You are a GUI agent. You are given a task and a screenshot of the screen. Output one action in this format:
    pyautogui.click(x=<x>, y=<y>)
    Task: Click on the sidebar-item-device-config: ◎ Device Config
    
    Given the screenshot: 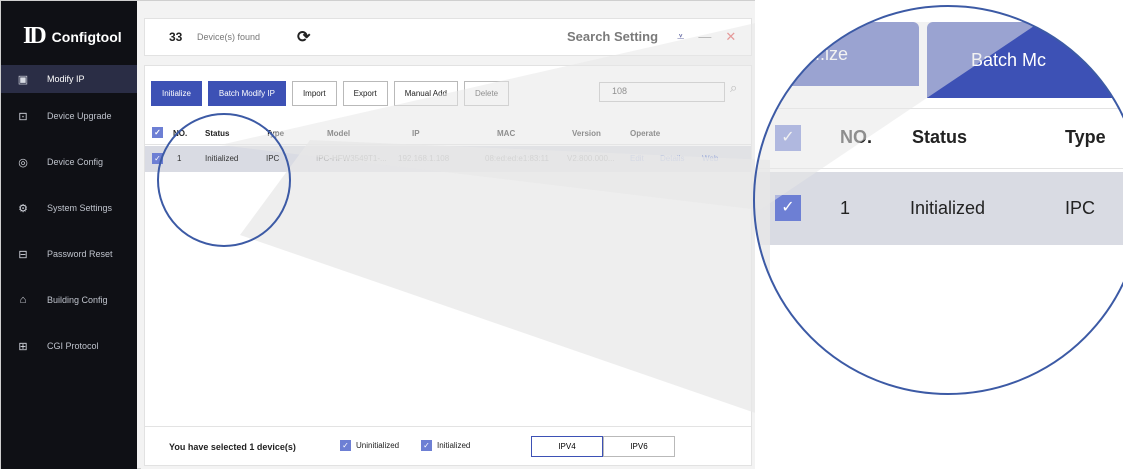 What is the action you would take?
    pyautogui.click(x=69, y=162)
    